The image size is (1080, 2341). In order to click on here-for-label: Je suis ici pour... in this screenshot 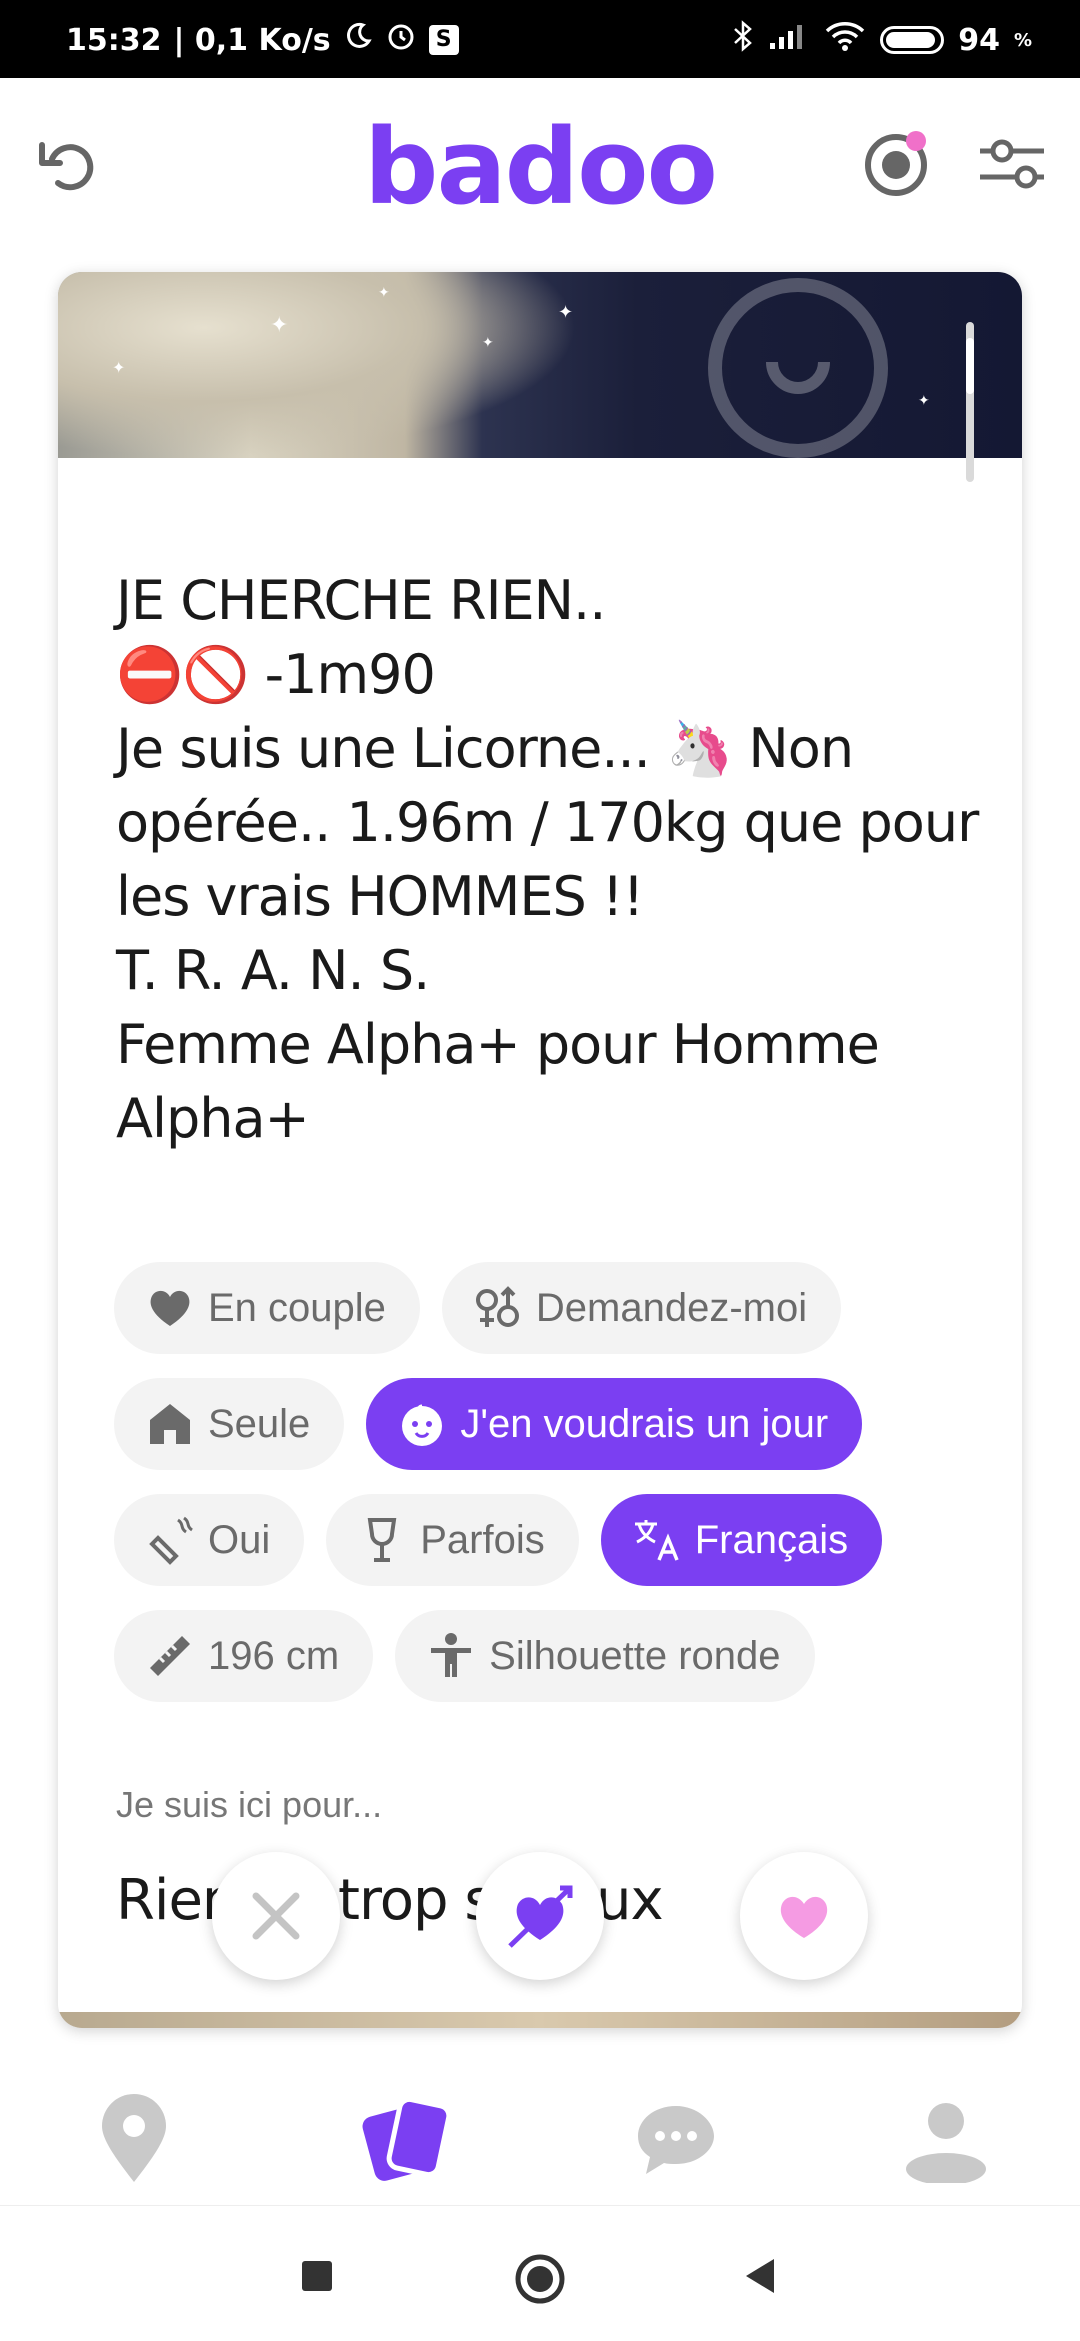, I will do `click(249, 1804)`.